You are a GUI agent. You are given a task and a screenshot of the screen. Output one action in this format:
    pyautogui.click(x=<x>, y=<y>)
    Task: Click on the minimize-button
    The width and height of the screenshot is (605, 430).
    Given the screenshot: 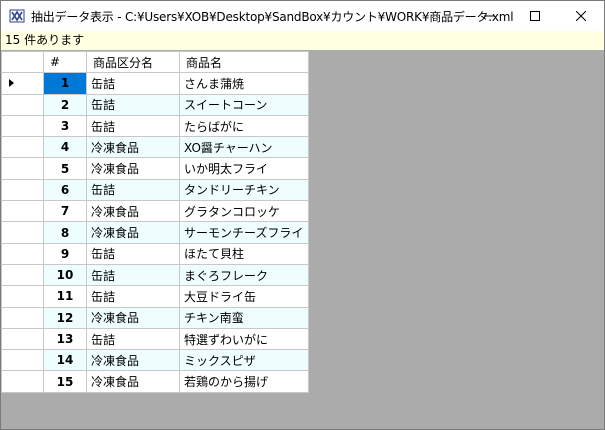 What is the action you would take?
    pyautogui.click(x=489, y=16)
    